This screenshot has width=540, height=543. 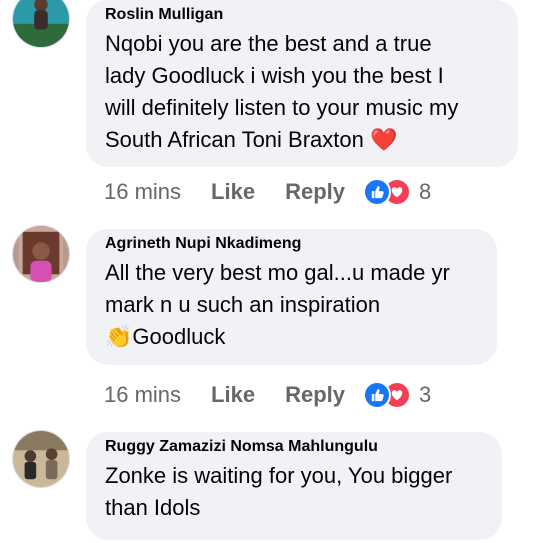 I want to click on comment-actions: 16 mins Like Reply 3, so click(x=267, y=395).